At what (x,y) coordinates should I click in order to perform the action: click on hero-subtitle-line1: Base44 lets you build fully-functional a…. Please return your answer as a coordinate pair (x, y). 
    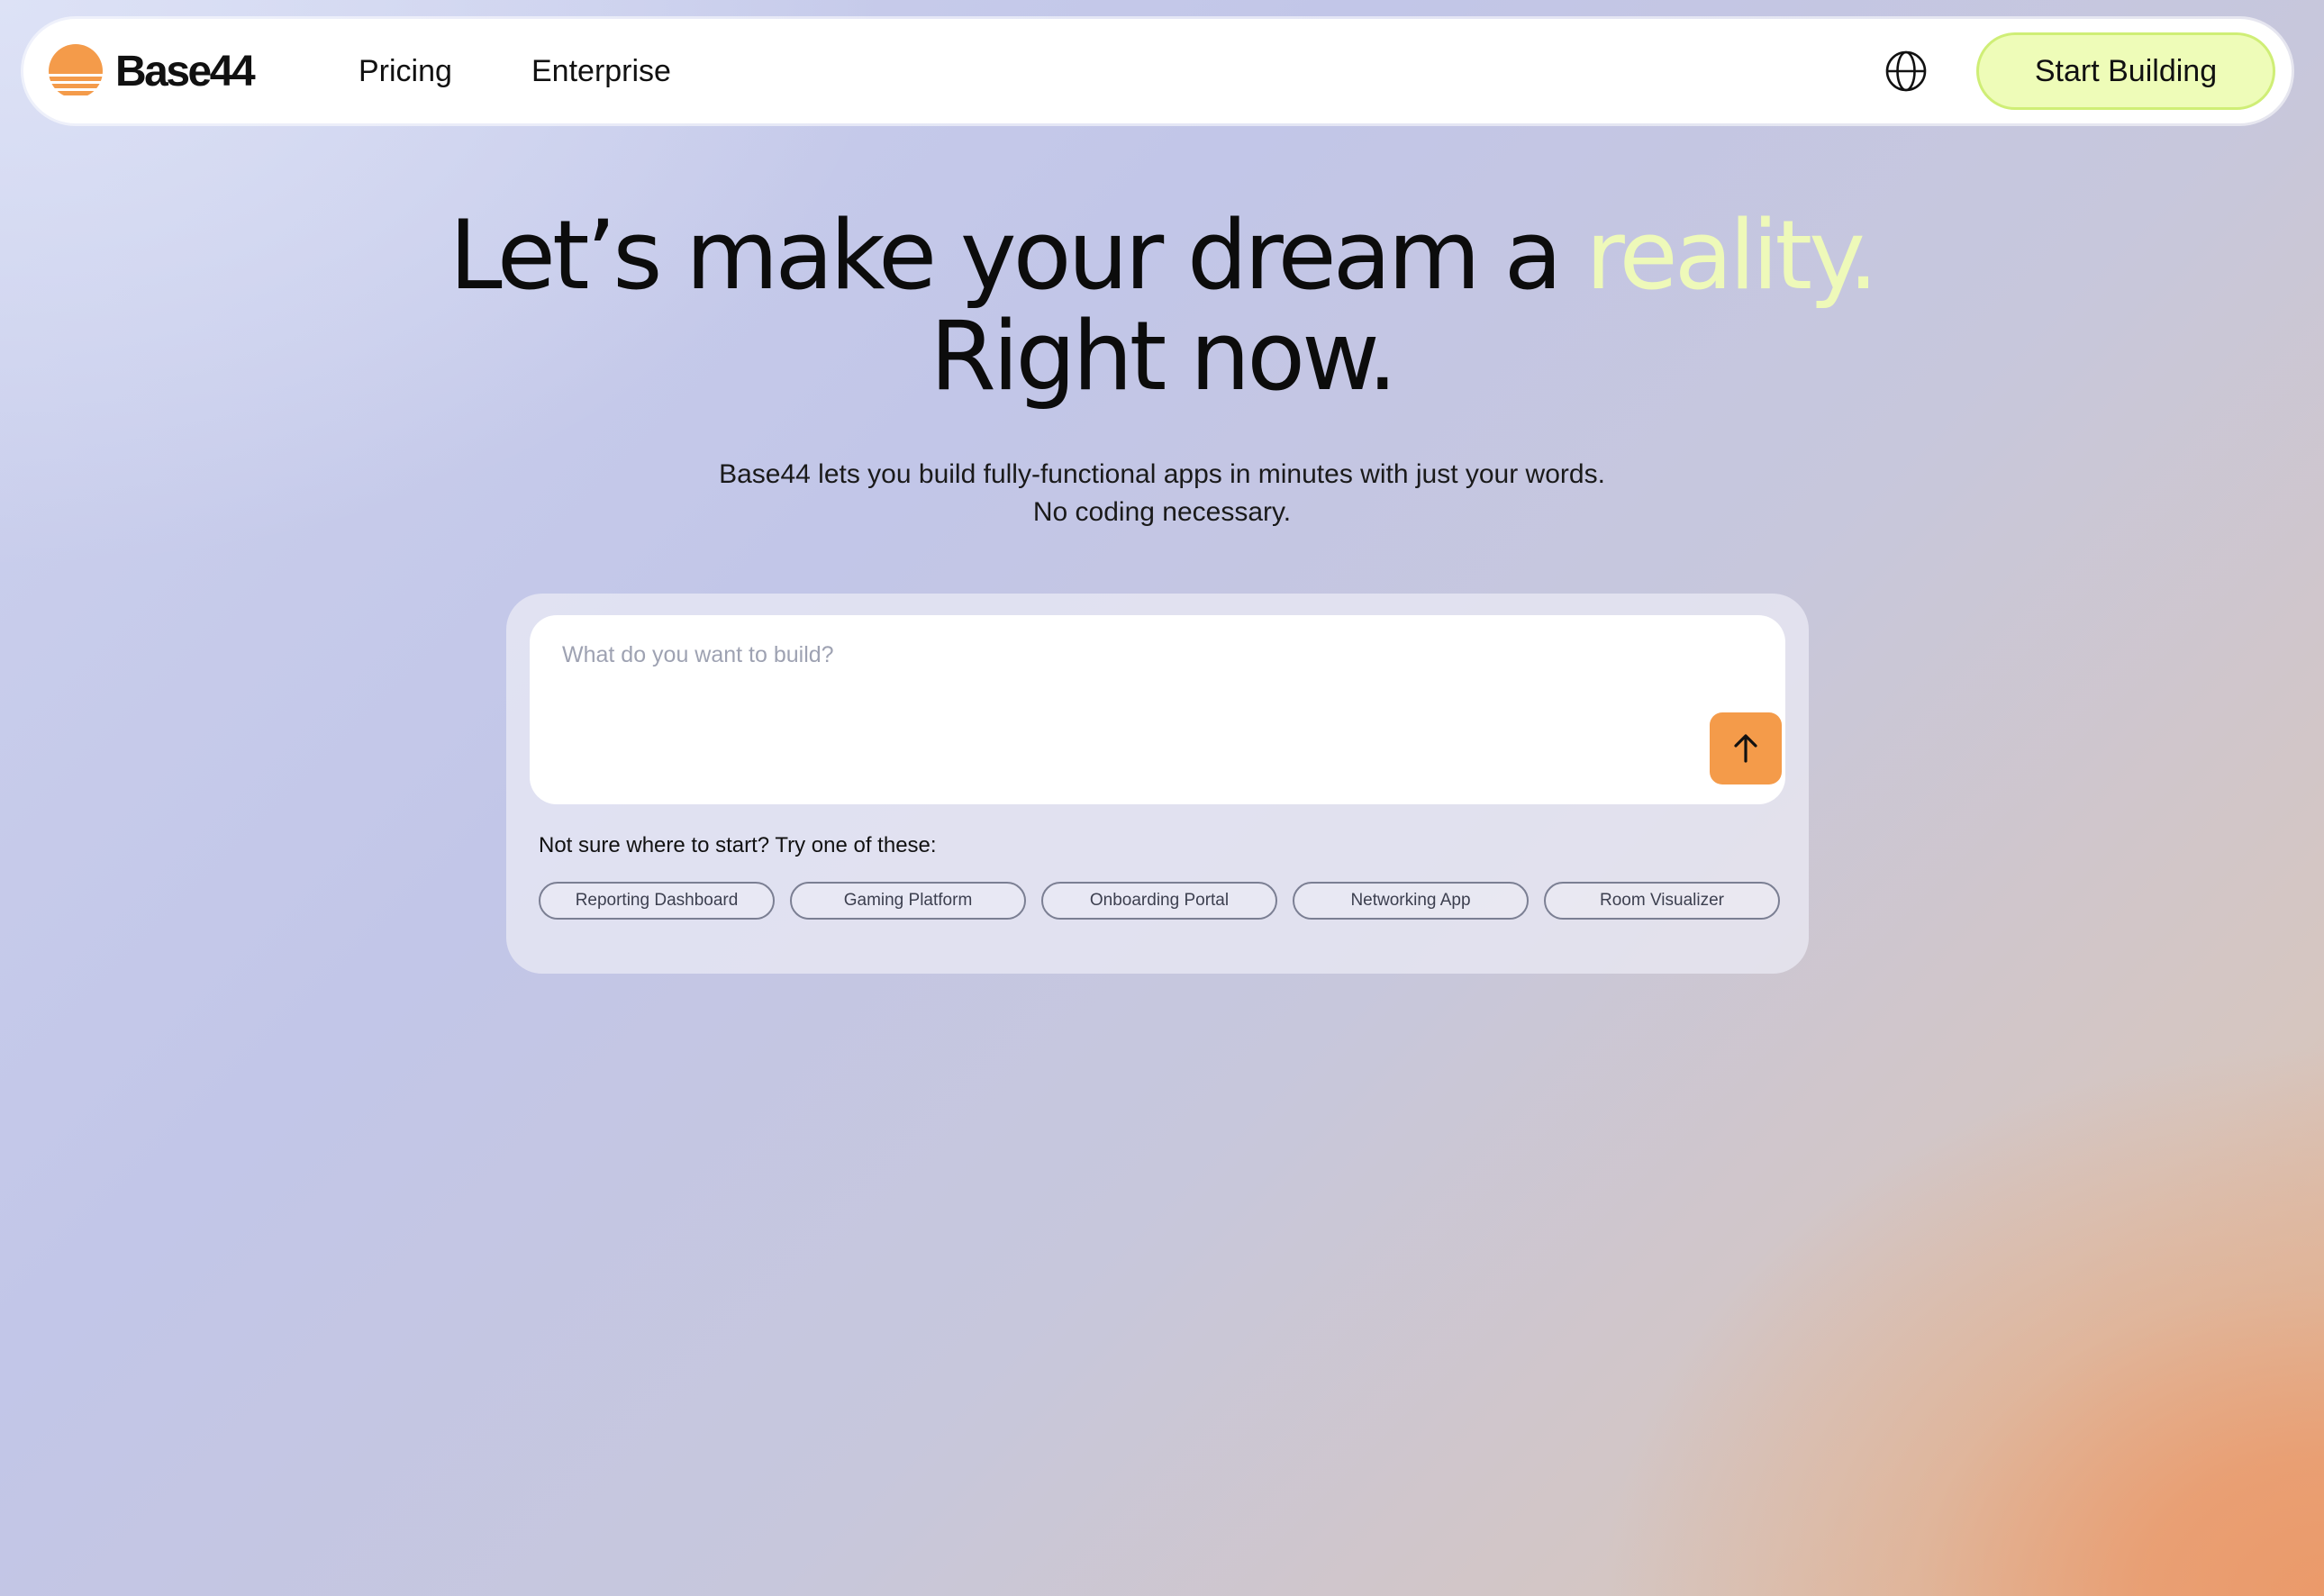
    Looking at the image, I should click on (1162, 474).